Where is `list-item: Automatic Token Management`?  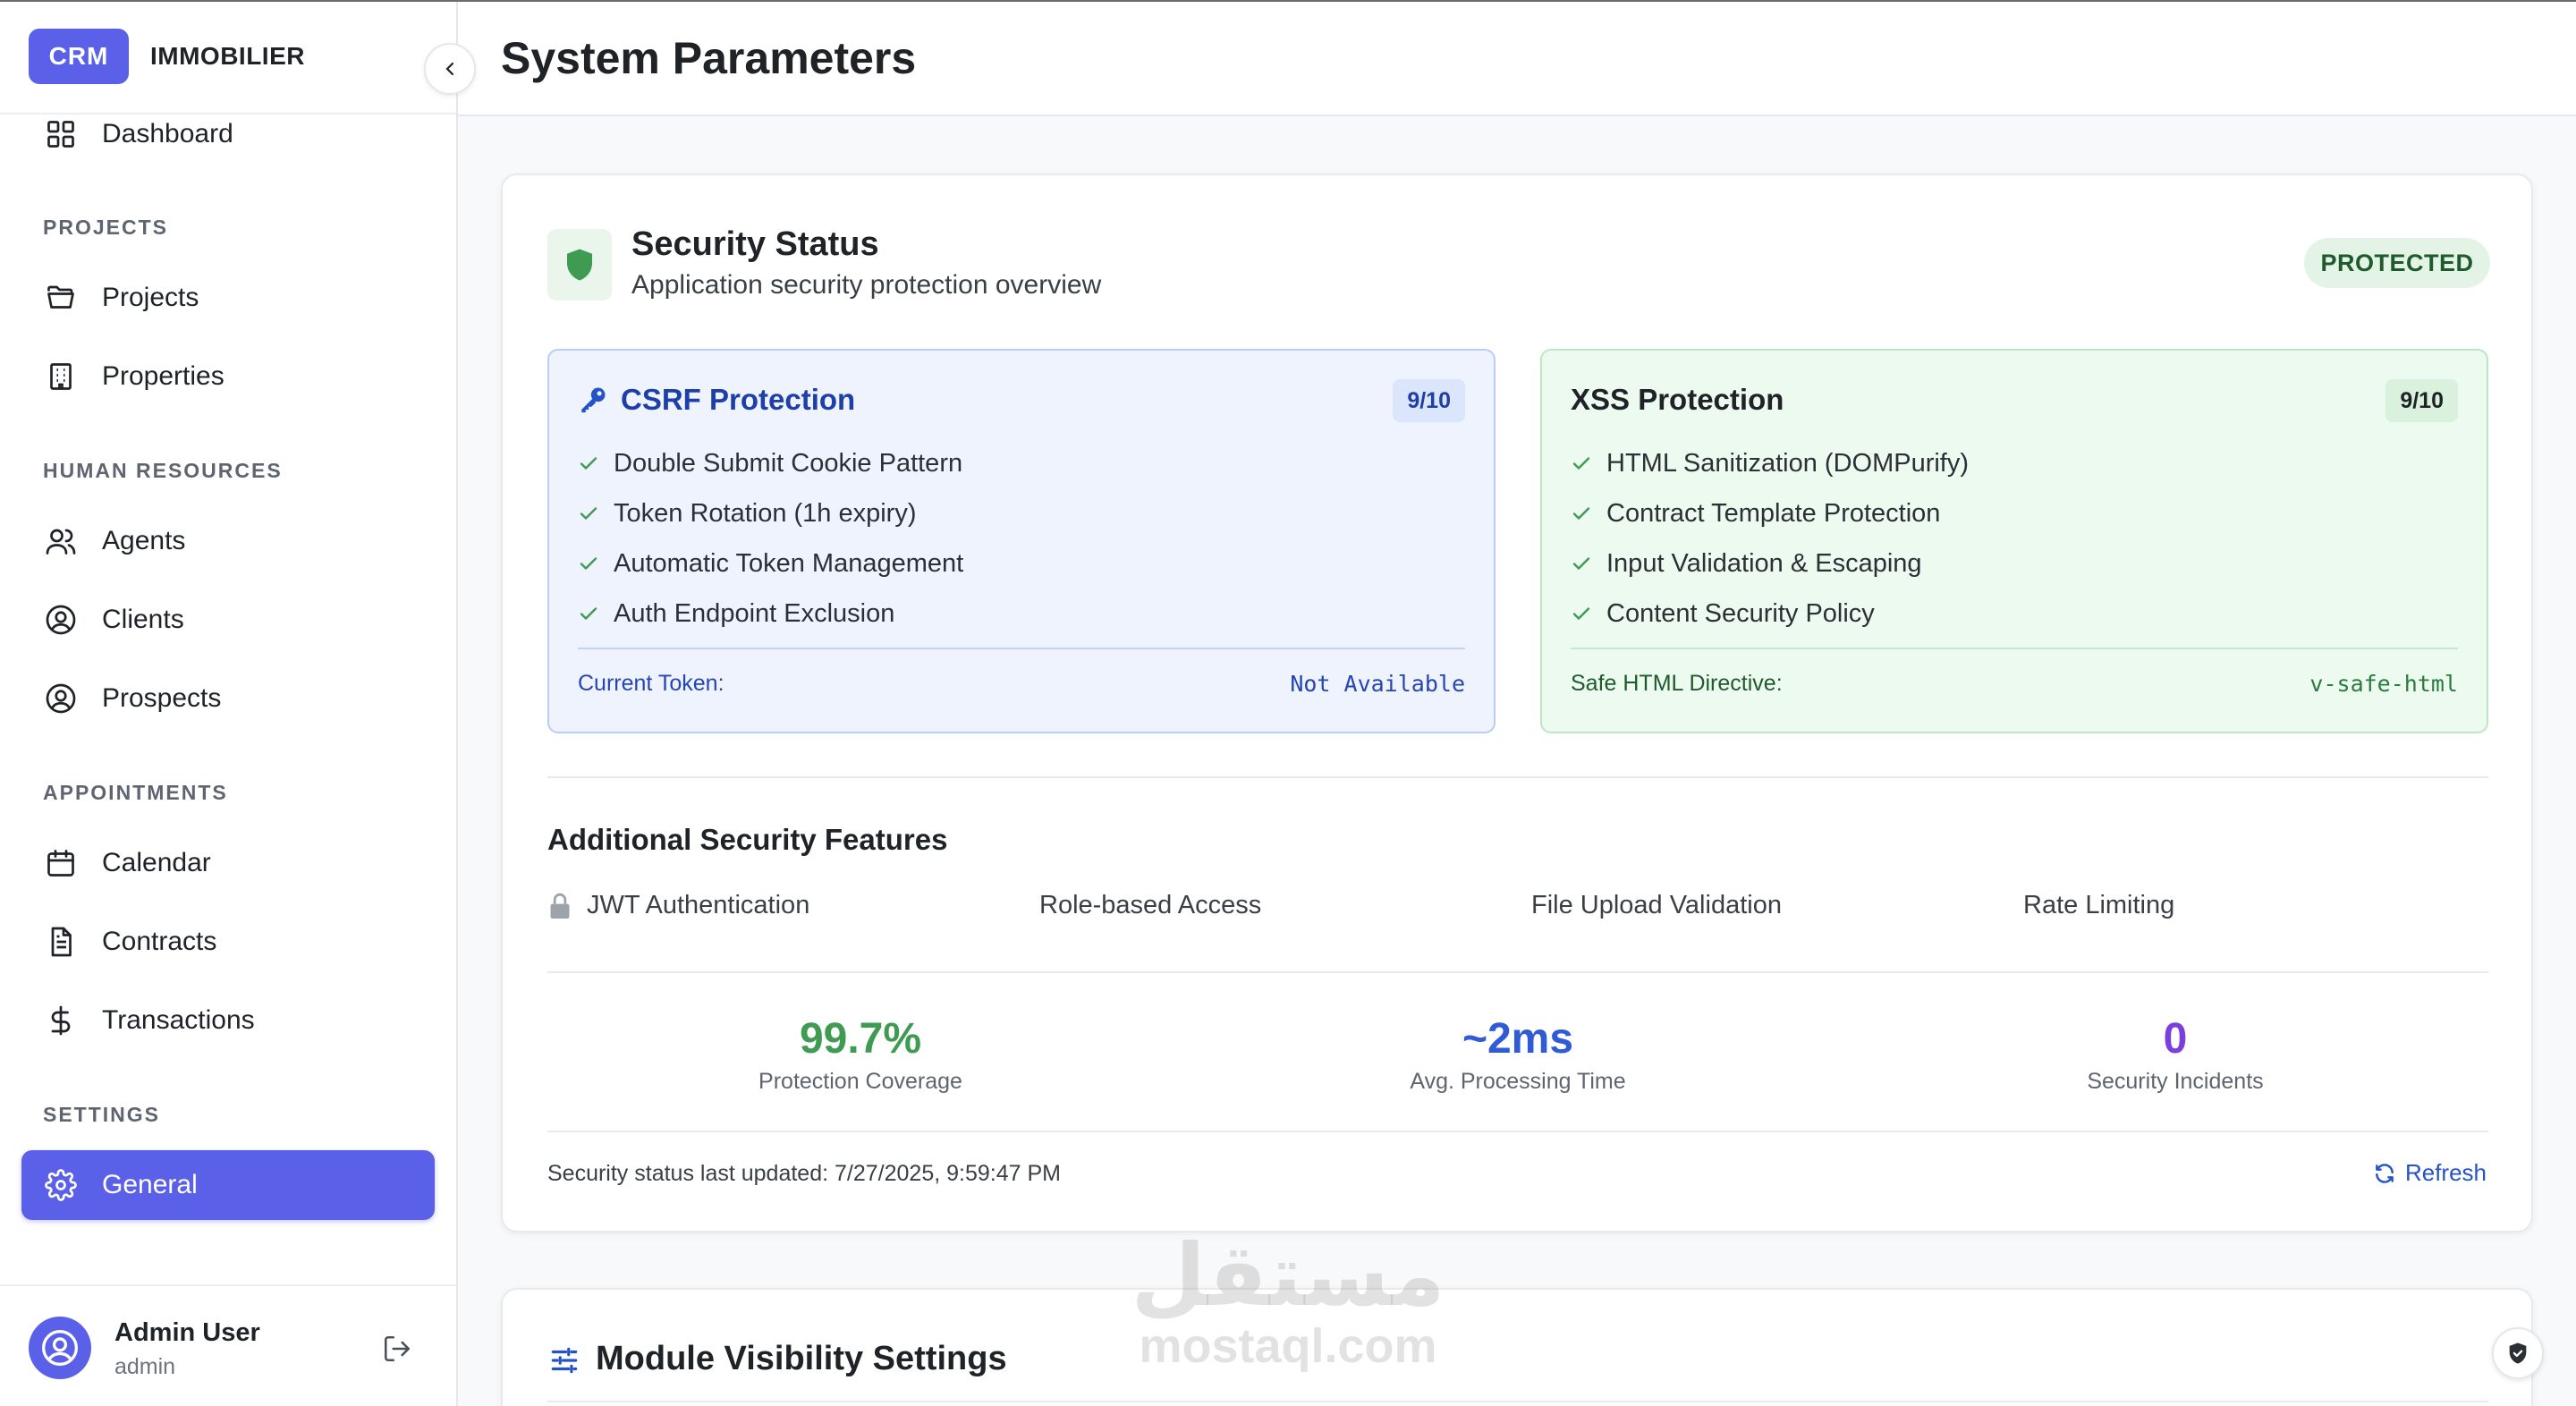
list-item: Automatic Token Management is located at coordinates (770, 563).